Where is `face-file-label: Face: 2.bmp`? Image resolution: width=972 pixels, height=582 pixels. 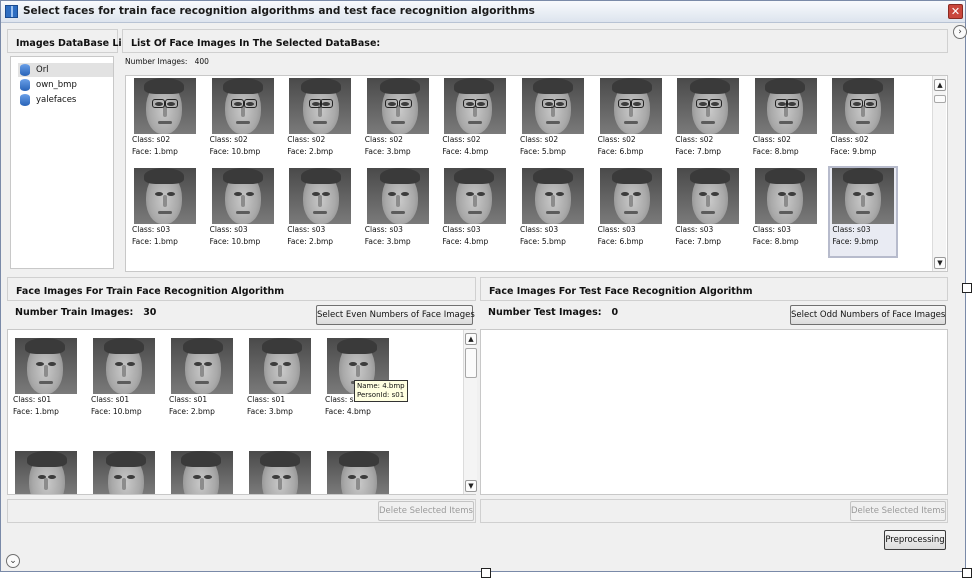
face-file-label: Face: 2.bmp is located at coordinates (310, 241).